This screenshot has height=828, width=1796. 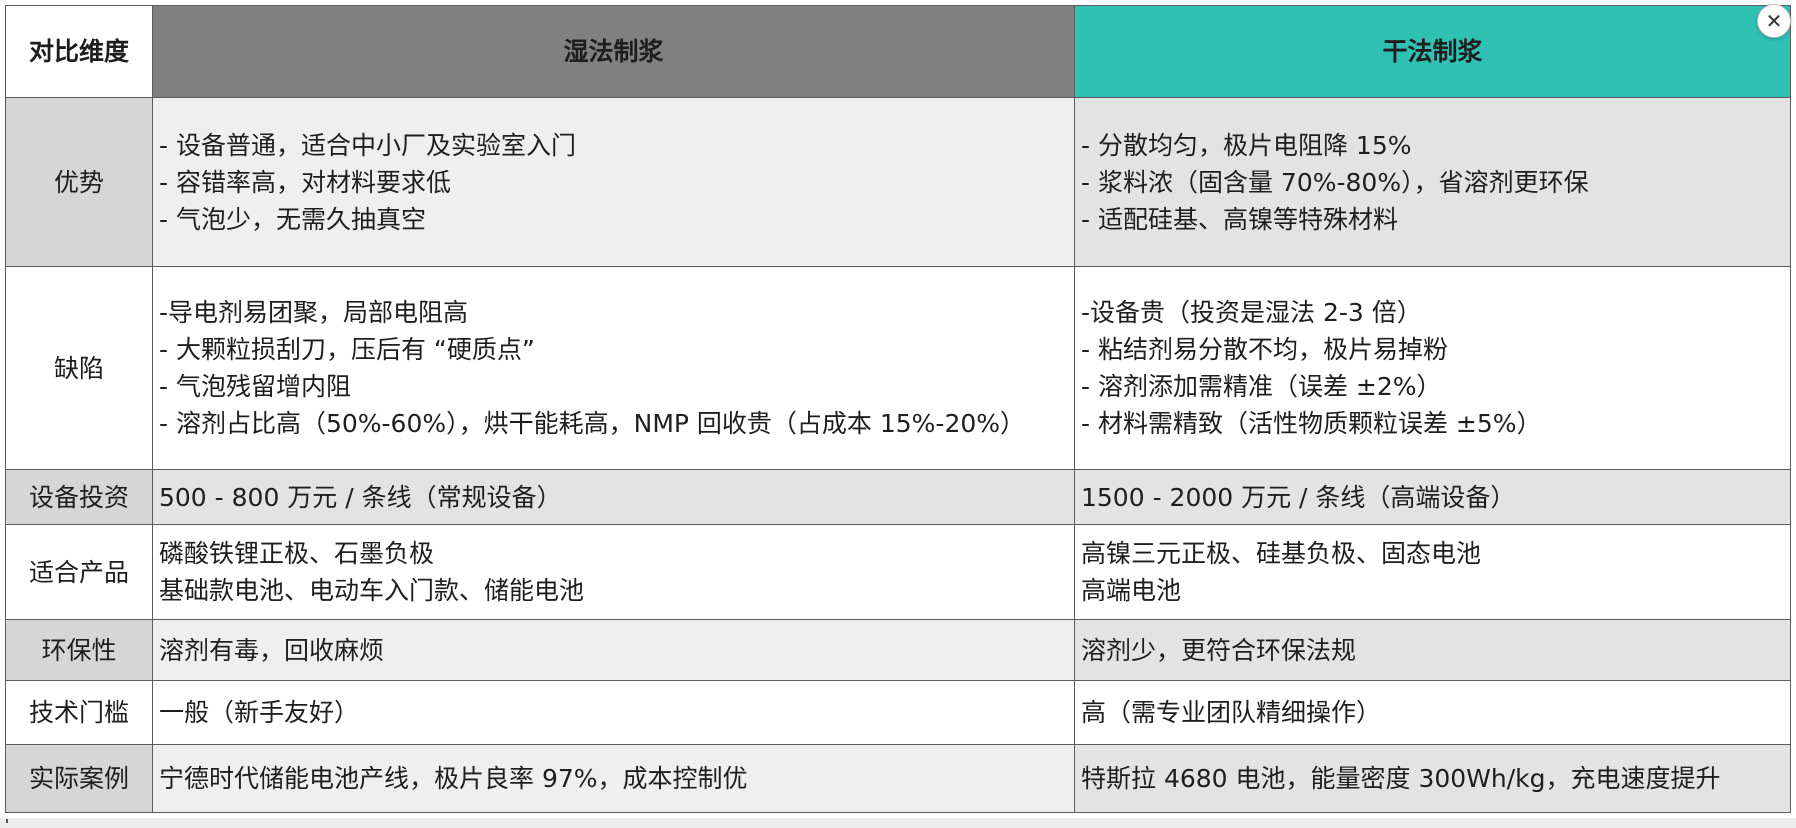 What do you see at coordinates (1261, 386) in the screenshot?
I see `cell-line: - 溶剂添加需精准（误差 ±2%）` at bounding box center [1261, 386].